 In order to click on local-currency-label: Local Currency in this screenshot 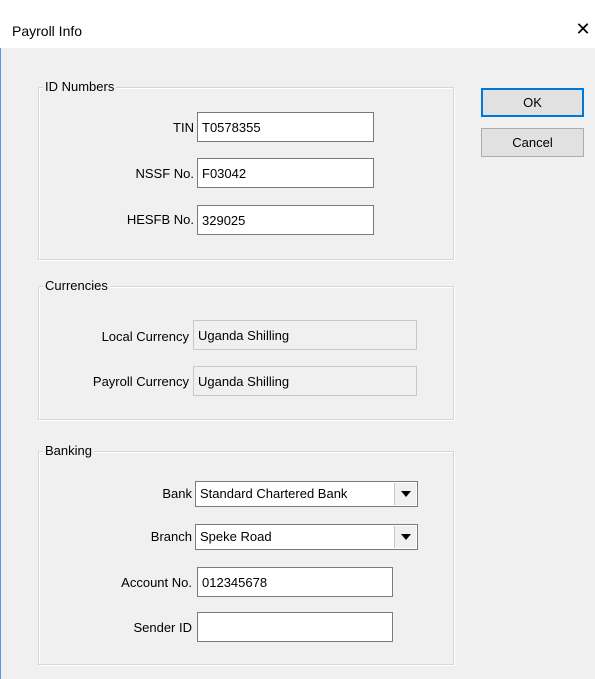, I will do `click(145, 336)`.